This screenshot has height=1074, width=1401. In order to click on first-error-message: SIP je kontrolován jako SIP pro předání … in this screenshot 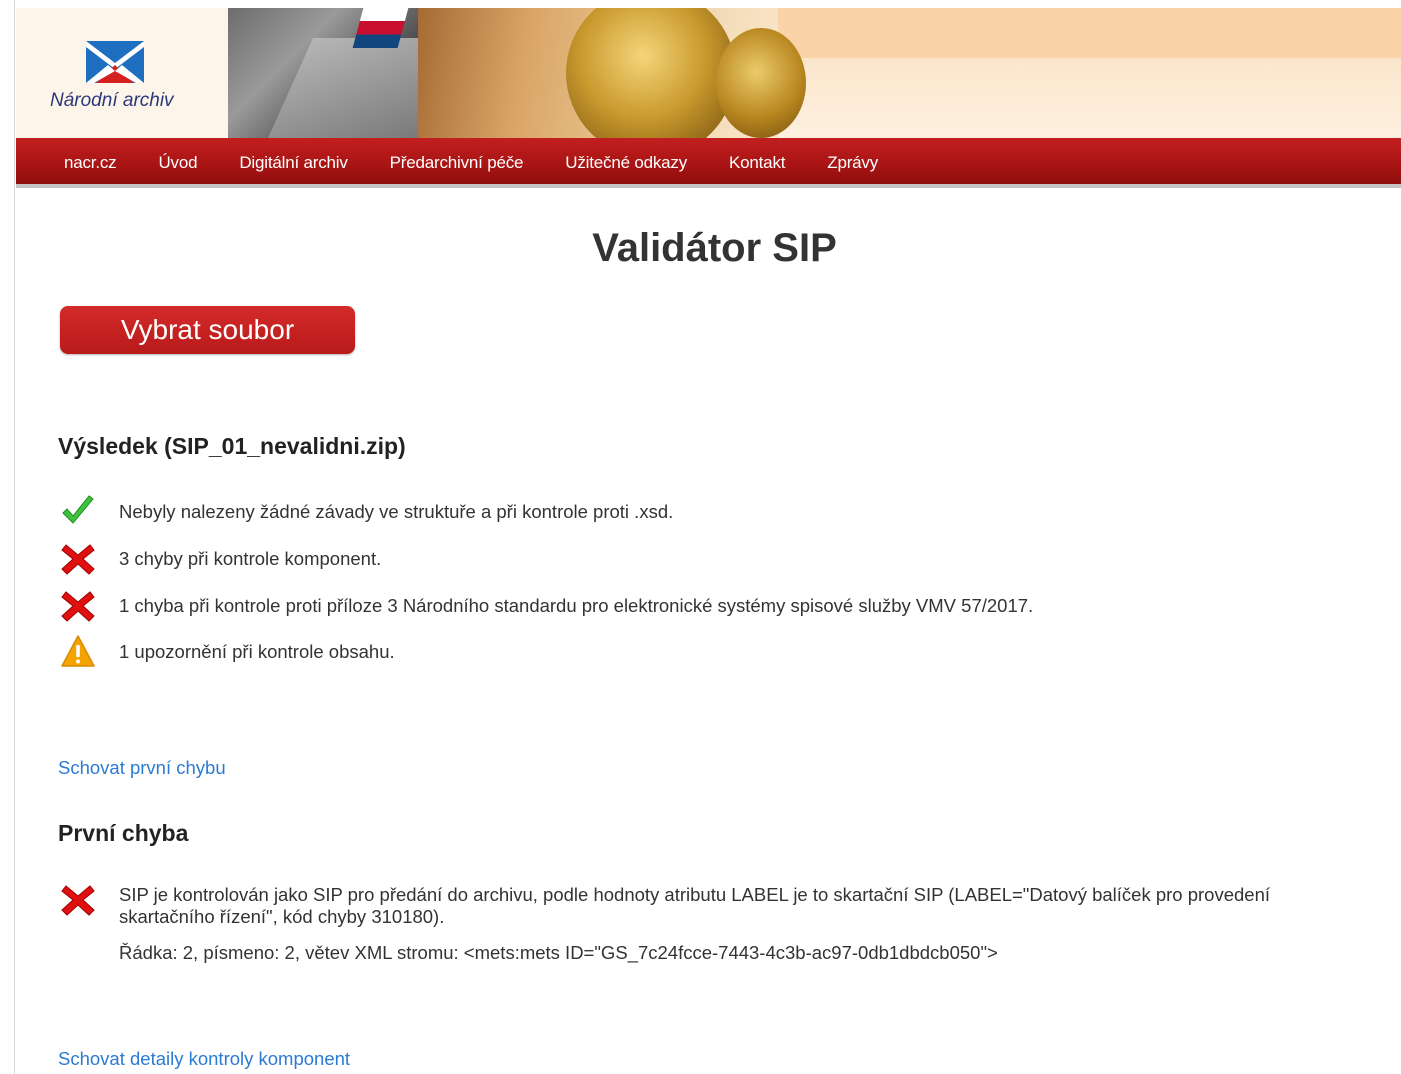, I will do `click(695, 905)`.